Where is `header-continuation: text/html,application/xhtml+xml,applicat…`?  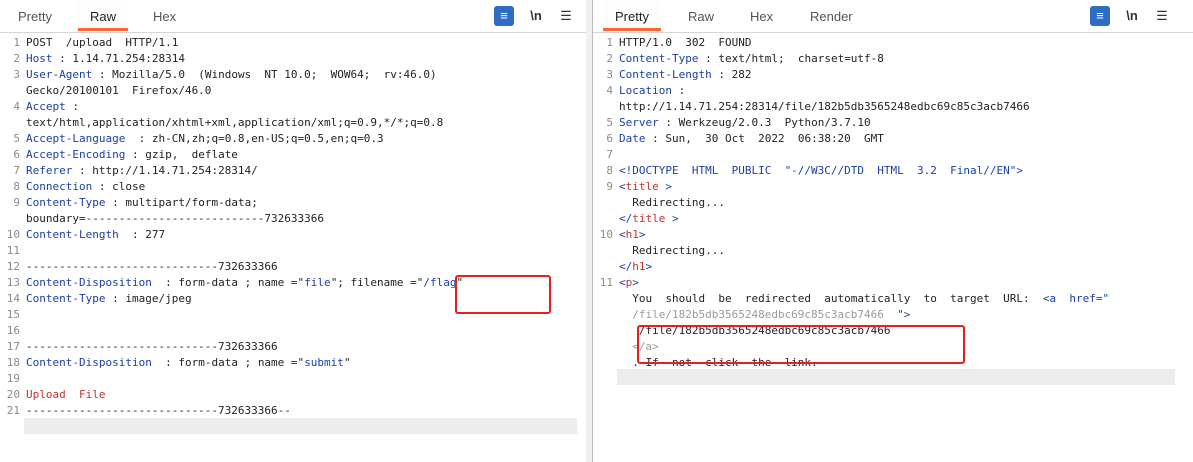
header-continuation: text/html,application/xhtml+xml,applicat… is located at coordinates (235, 122).